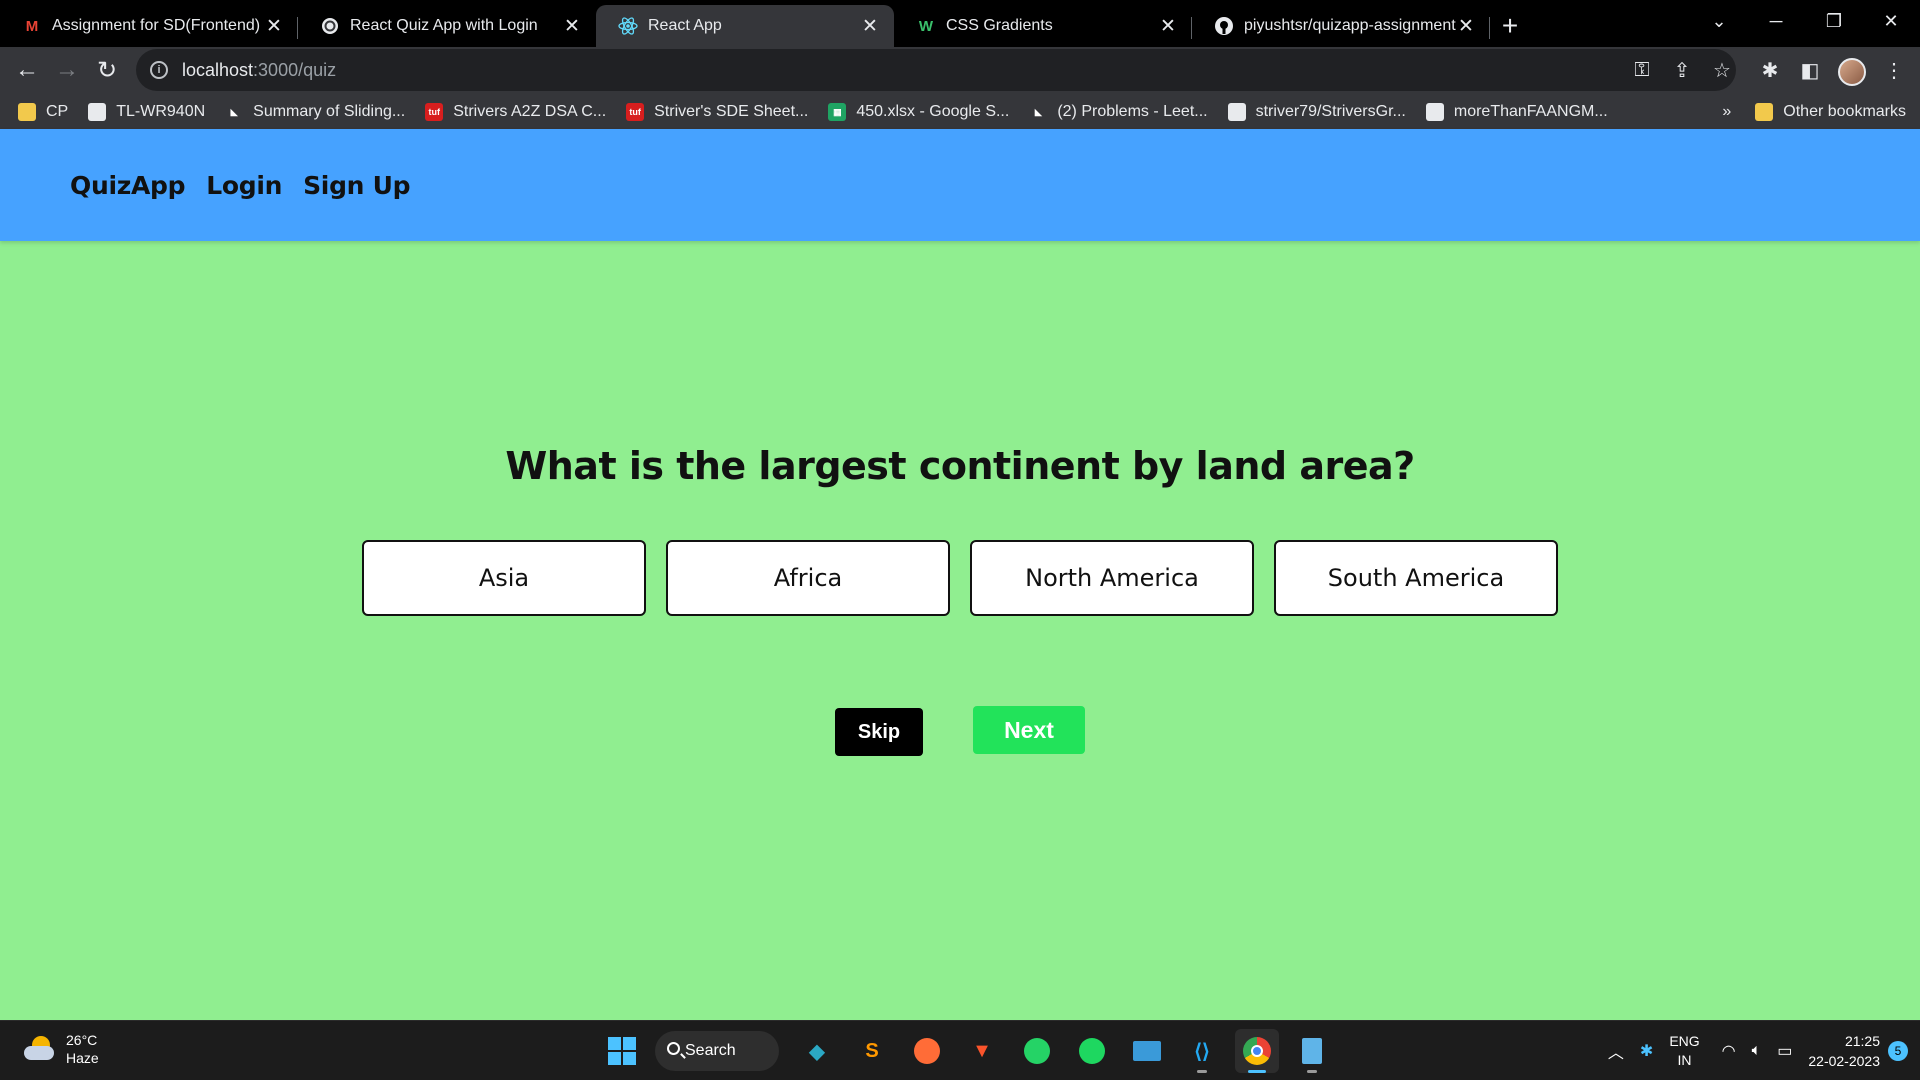 The height and width of the screenshot is (1080, 1920). Describe the element at coordinates (1434, 112) in the screenshot. I see `globe-icon` at that location.